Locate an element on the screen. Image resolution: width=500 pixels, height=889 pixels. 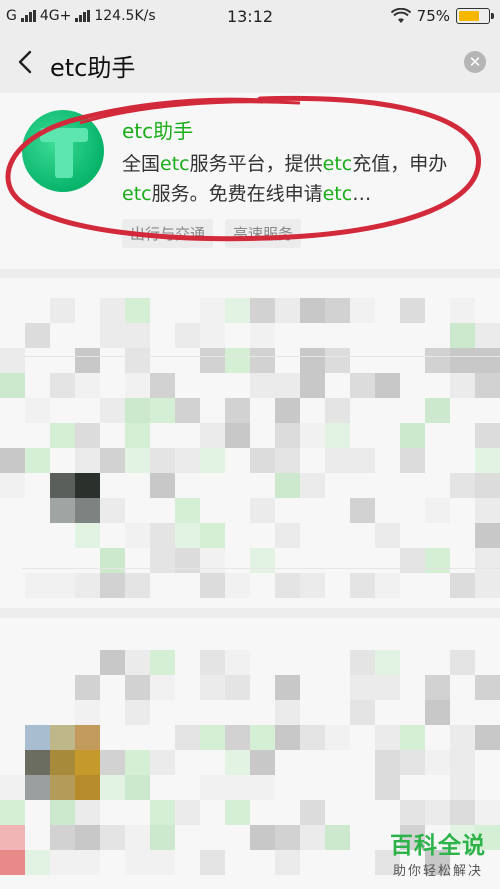
clear-circle-icon: ✕ is located at coordinates (475, 62).